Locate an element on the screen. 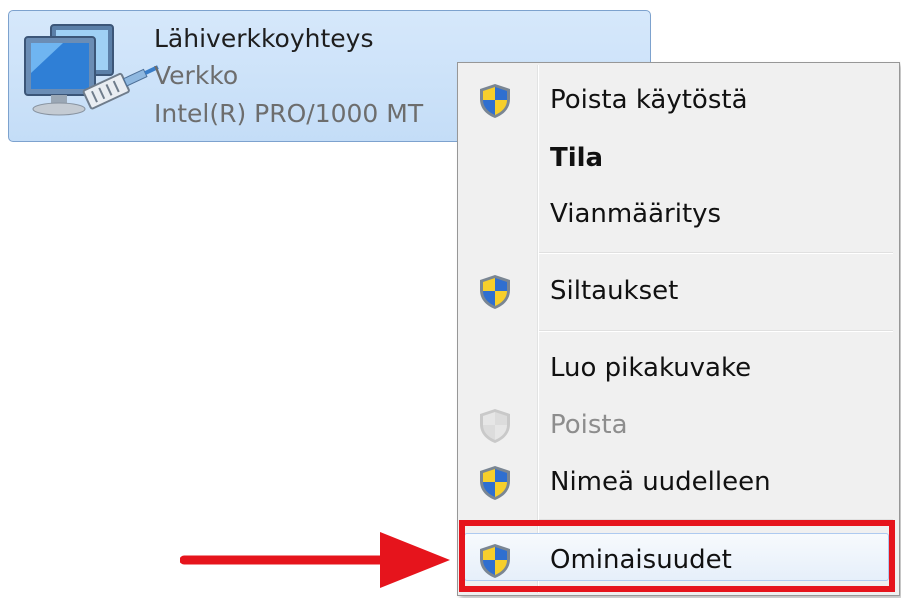 The image size is (901, 598). annotation-highlight-box is located at coordinates (677, 556).